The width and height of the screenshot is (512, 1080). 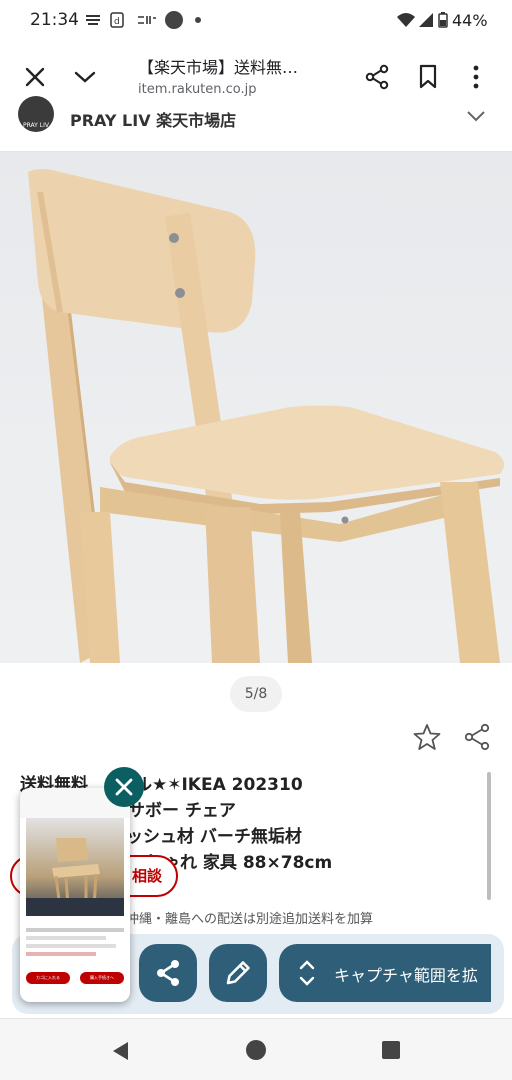 I want to click on product-title-line-1: ール★✶IKEA 202310, so click(x=210, y=785).